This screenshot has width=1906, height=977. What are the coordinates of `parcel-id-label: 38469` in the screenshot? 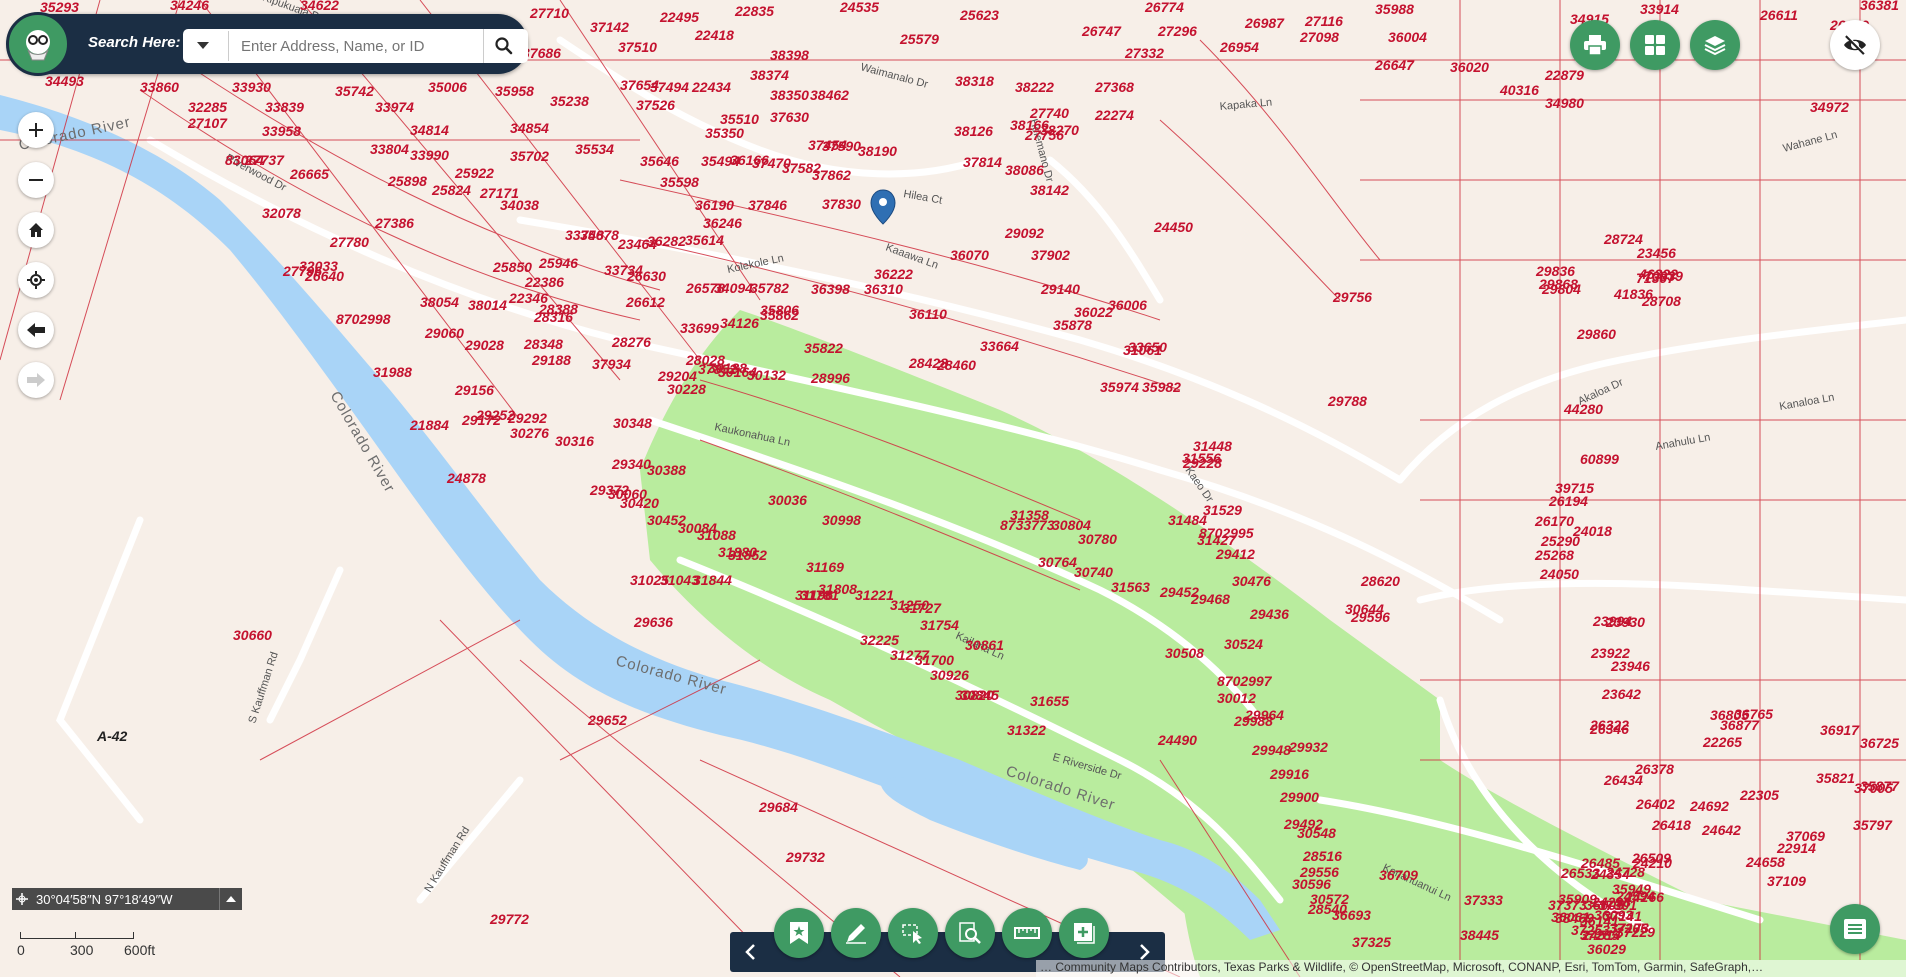 It's located at (1574, 918).